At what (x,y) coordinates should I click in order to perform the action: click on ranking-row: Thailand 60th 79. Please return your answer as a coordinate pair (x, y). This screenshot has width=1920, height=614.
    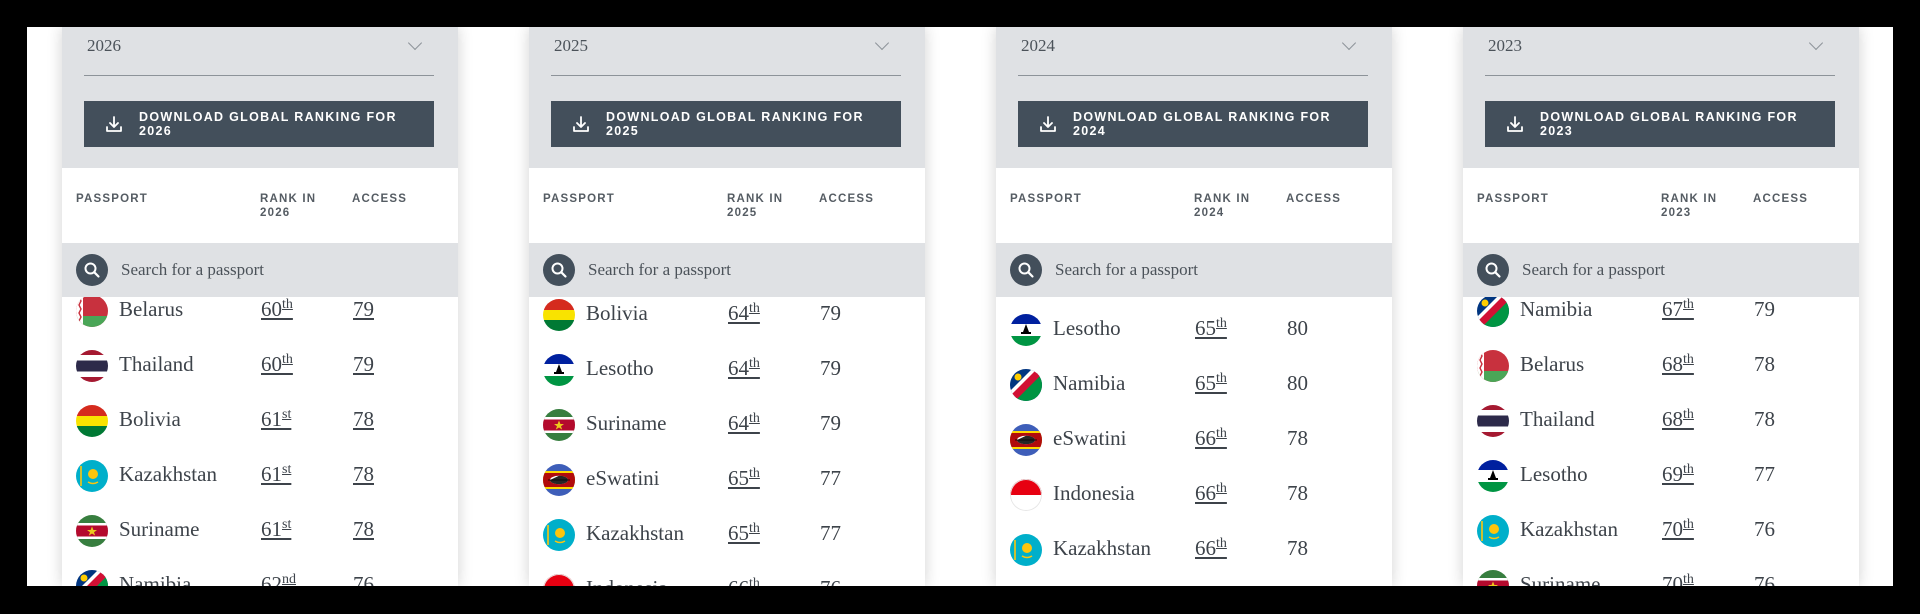
    Looking at the image, I should click on (260, 377).